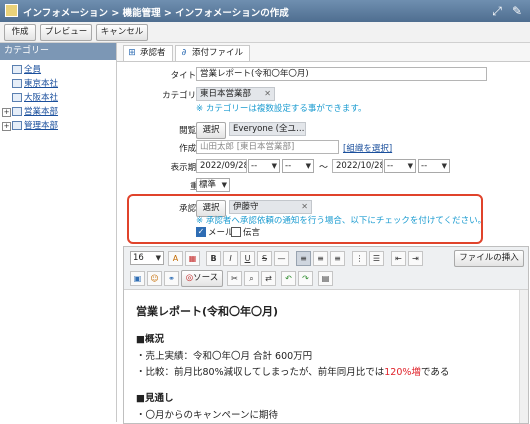 The width and height of the screenshot is (530, 424). I want to click on content-line-campaign: ・〇月からのキャンペーンに期待, so click(207, 415).